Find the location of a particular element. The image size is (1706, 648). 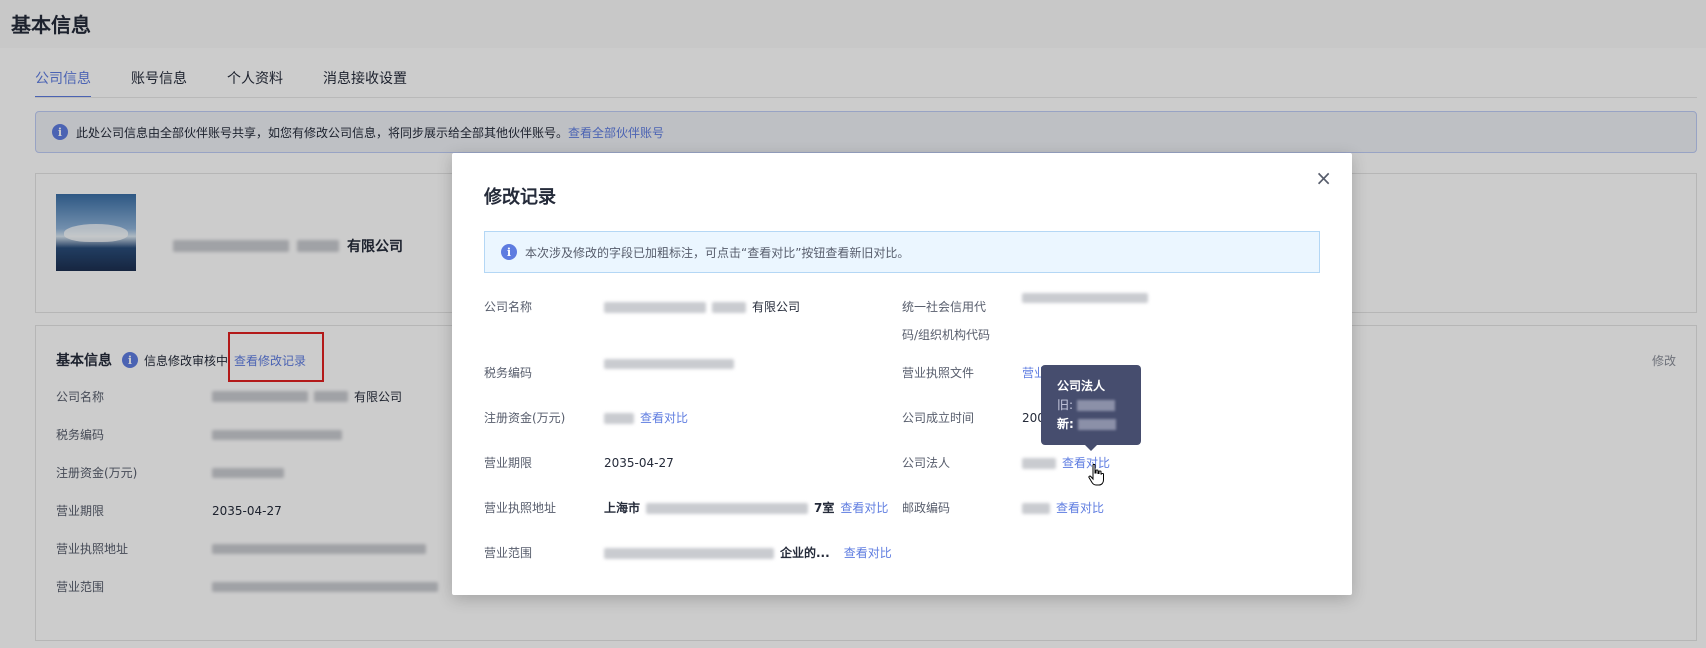

tooltip-title: 公司法人 is located at coordinates (1081, 386).